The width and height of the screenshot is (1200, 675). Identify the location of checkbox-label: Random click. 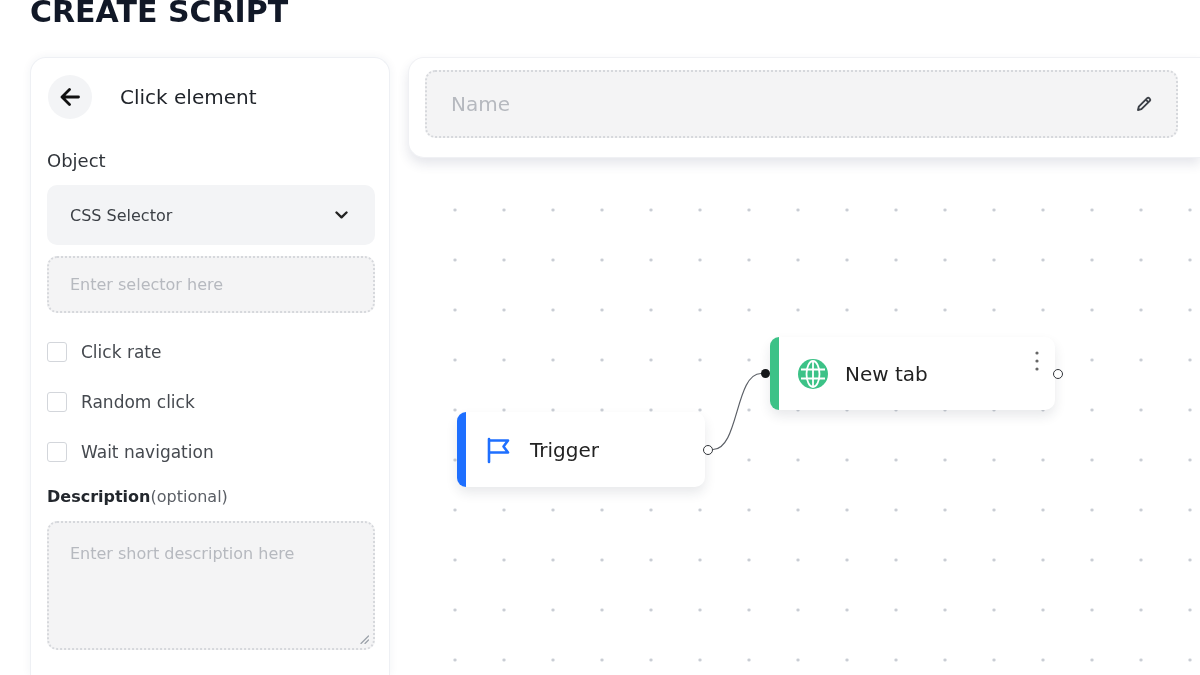
(138, 402).